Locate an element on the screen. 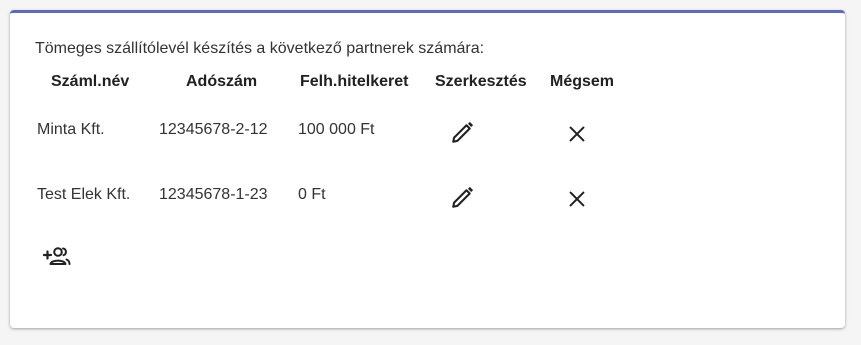 Image resolution: width=861 pixels, height=345 pixels. column-header-edit: Szerkesztés is located at coordinates (481, 81).